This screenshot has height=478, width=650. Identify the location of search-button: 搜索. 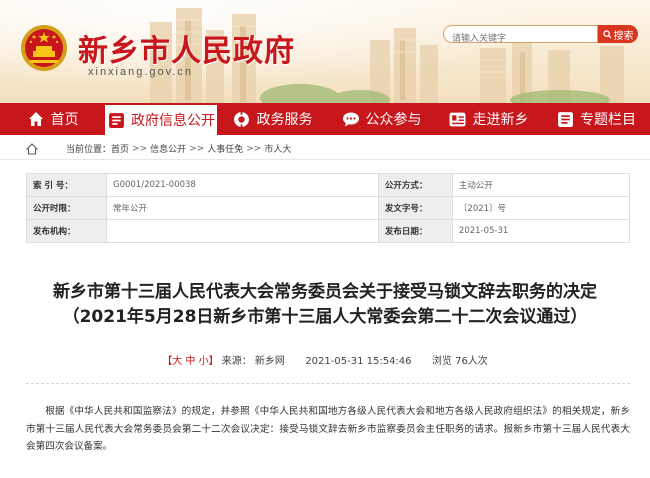
(618, 34).